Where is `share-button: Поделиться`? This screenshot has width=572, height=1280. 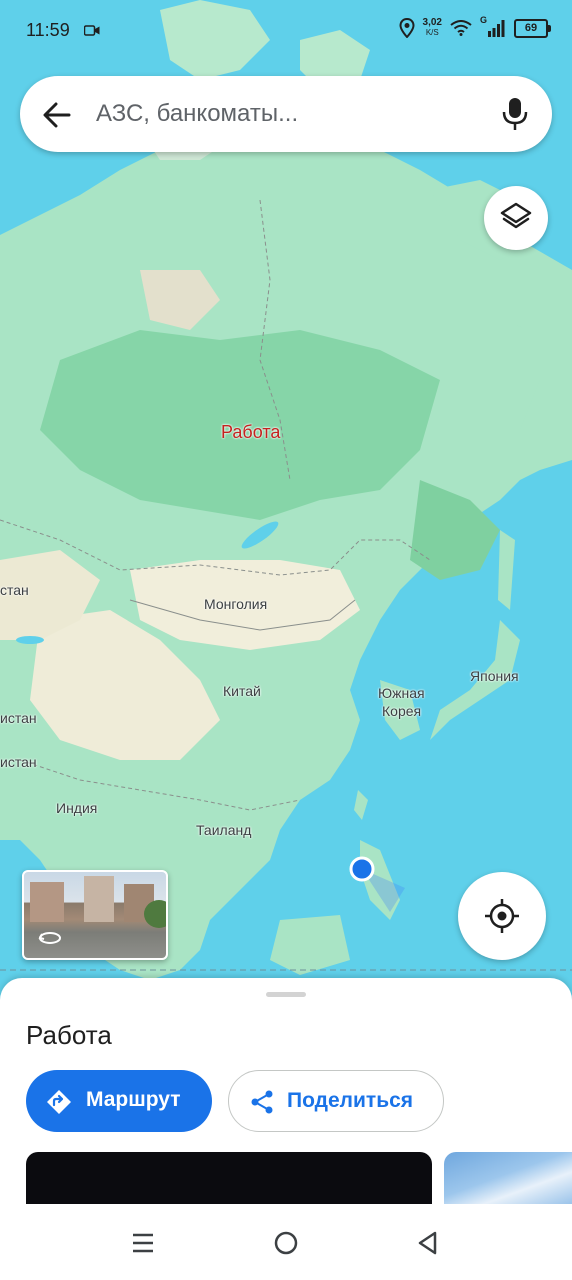 share-button: Поделиться is located at coordinates (336, 1101).